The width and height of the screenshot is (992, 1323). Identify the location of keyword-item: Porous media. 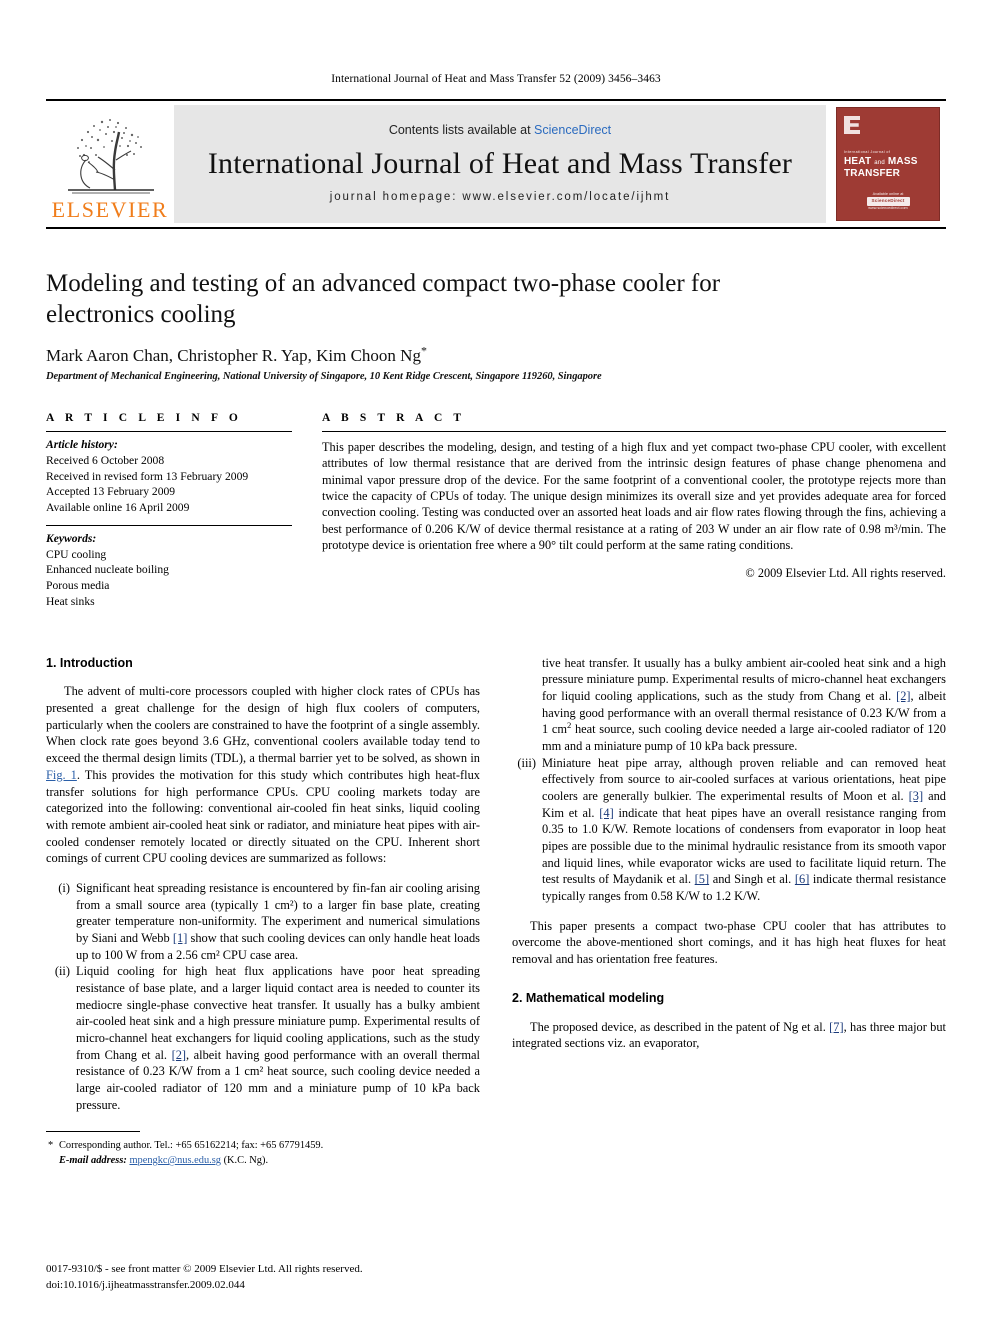
(78, 586).